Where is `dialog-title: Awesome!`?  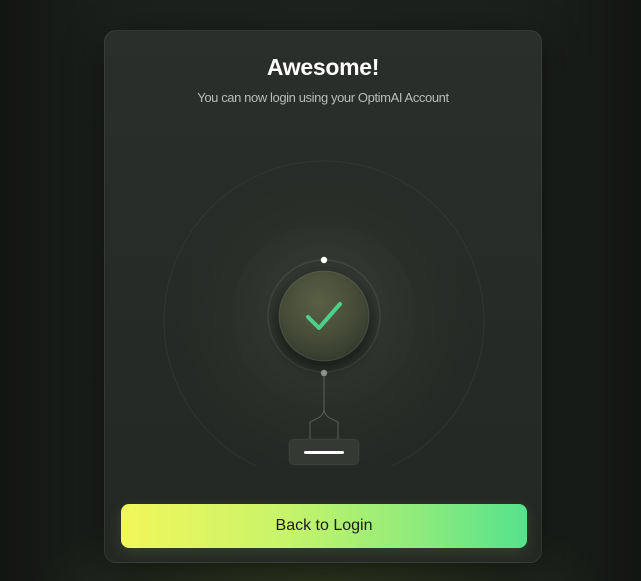 dialog-title: Awesome! is located at coordinates (323, 67).